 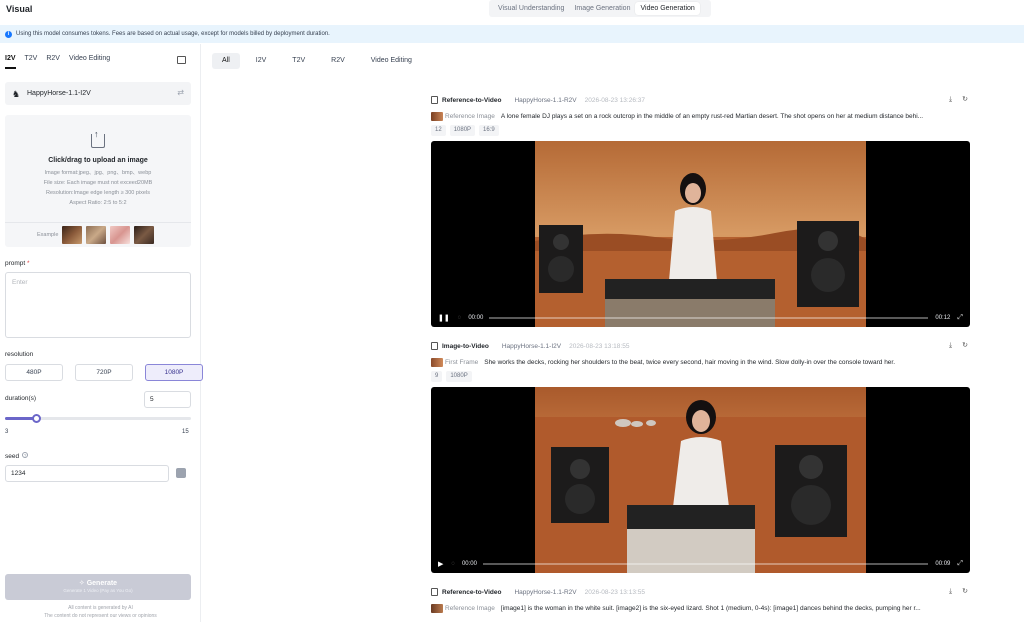 I want to click on random-seed-dice-icon, so click(x=181, y=473).